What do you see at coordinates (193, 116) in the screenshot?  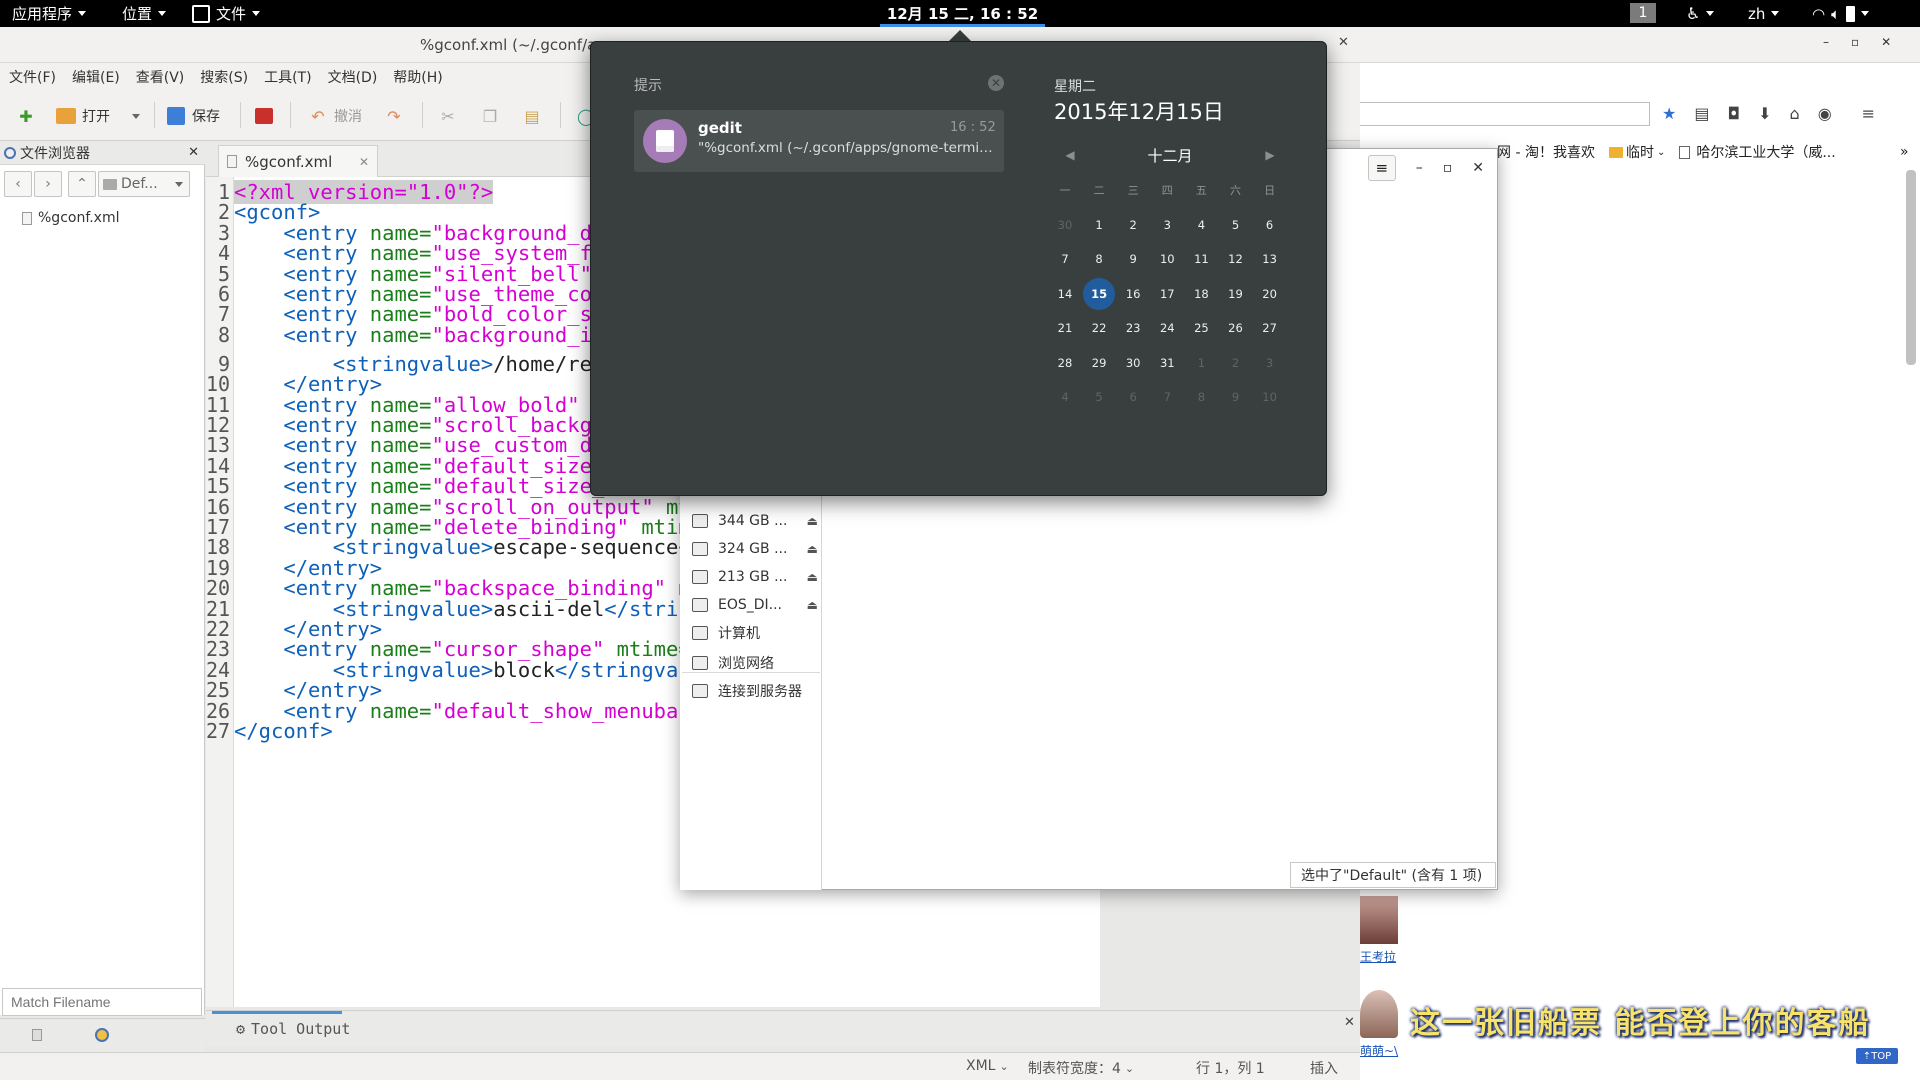 I see `save-button: 保存` at bounding box center [193, 116].